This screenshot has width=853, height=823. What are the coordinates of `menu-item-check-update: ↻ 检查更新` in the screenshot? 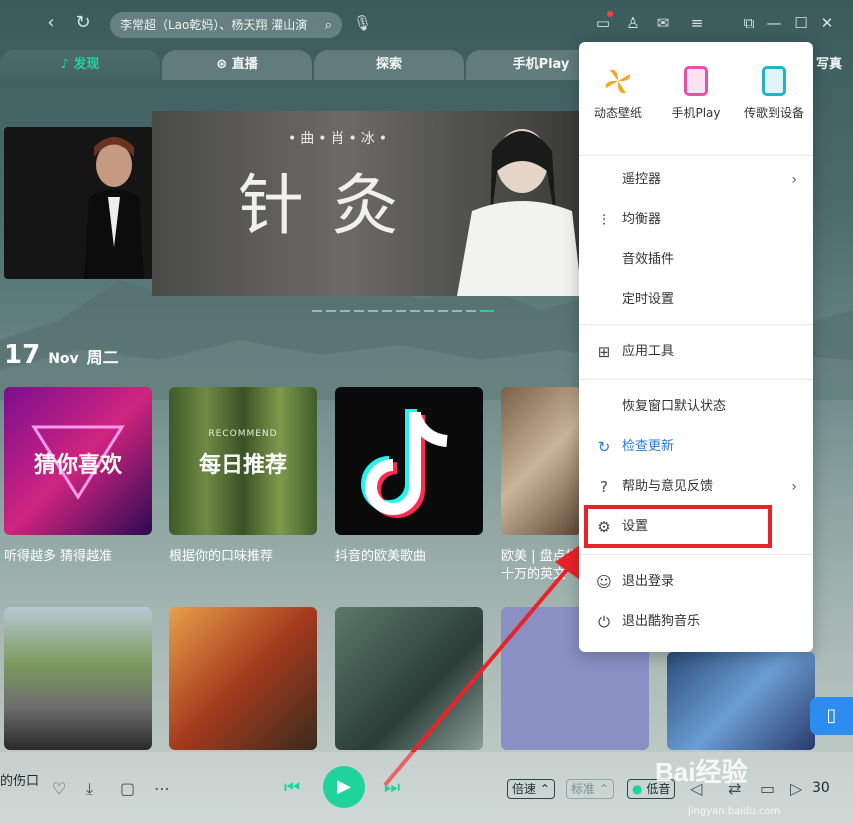 It's located at (696, 447).